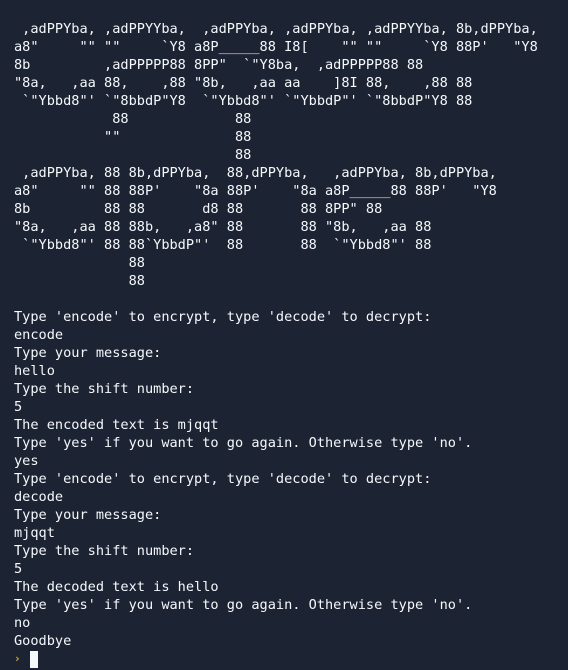  I want to click on user-input-line: decode, so click(39, 497).